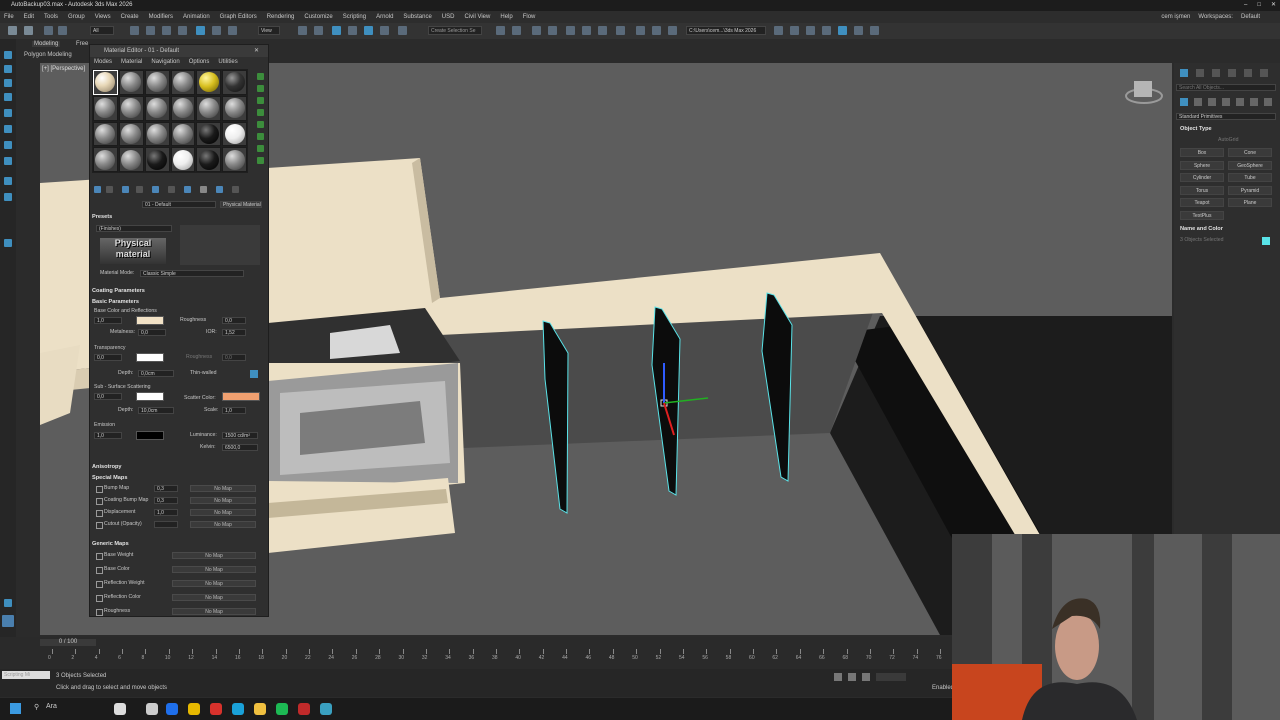 This screenshot has height=720, width=1280. Describe the element at coordinates (29, 17) in the screenshot. I see `menu-item: Edit` at that location.